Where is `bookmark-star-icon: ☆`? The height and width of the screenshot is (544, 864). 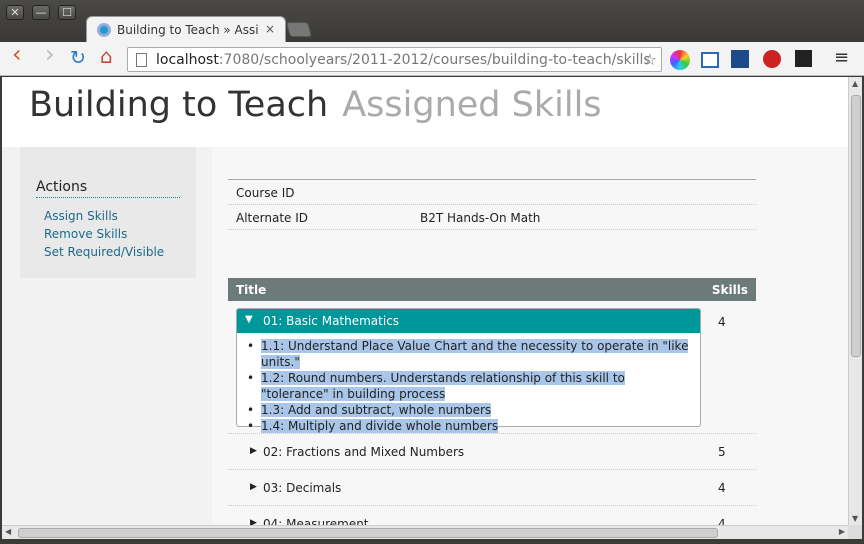
bookmark-star-icon: ☆ is located at coordinates (650, 59).